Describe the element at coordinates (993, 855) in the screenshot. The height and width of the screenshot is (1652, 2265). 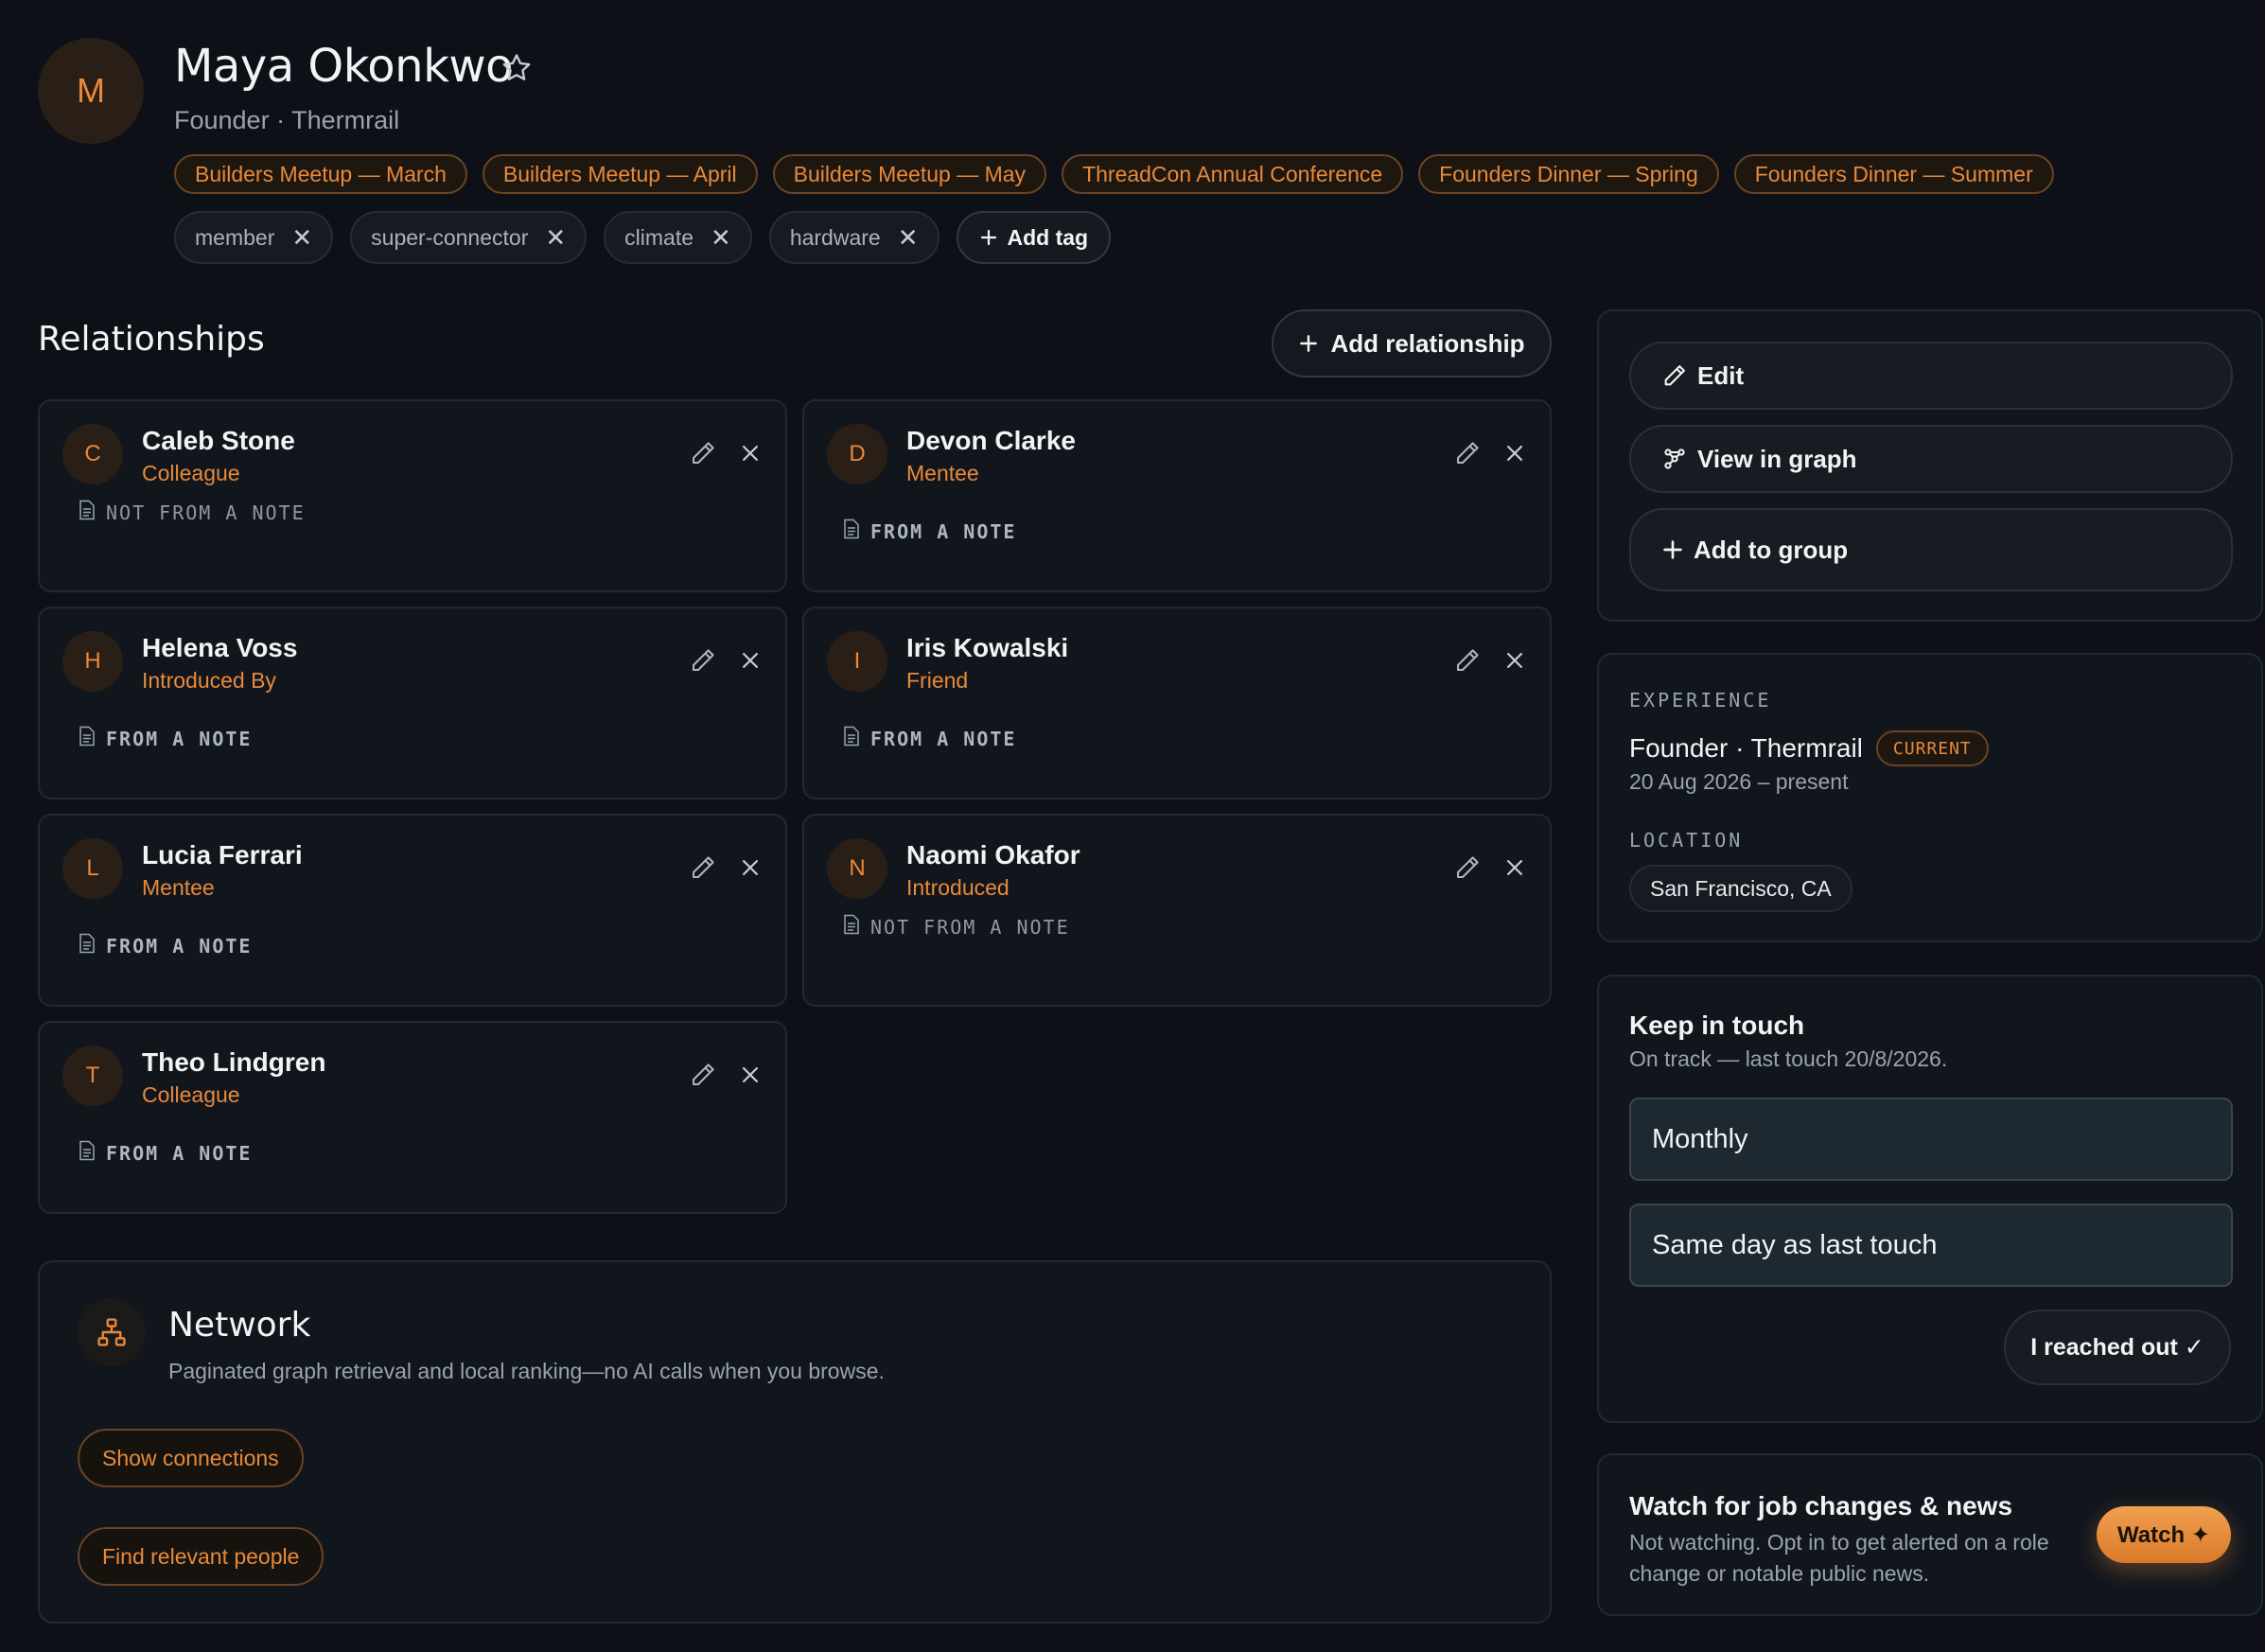
I see `relationship-name: Naomi Okafor` at that location.